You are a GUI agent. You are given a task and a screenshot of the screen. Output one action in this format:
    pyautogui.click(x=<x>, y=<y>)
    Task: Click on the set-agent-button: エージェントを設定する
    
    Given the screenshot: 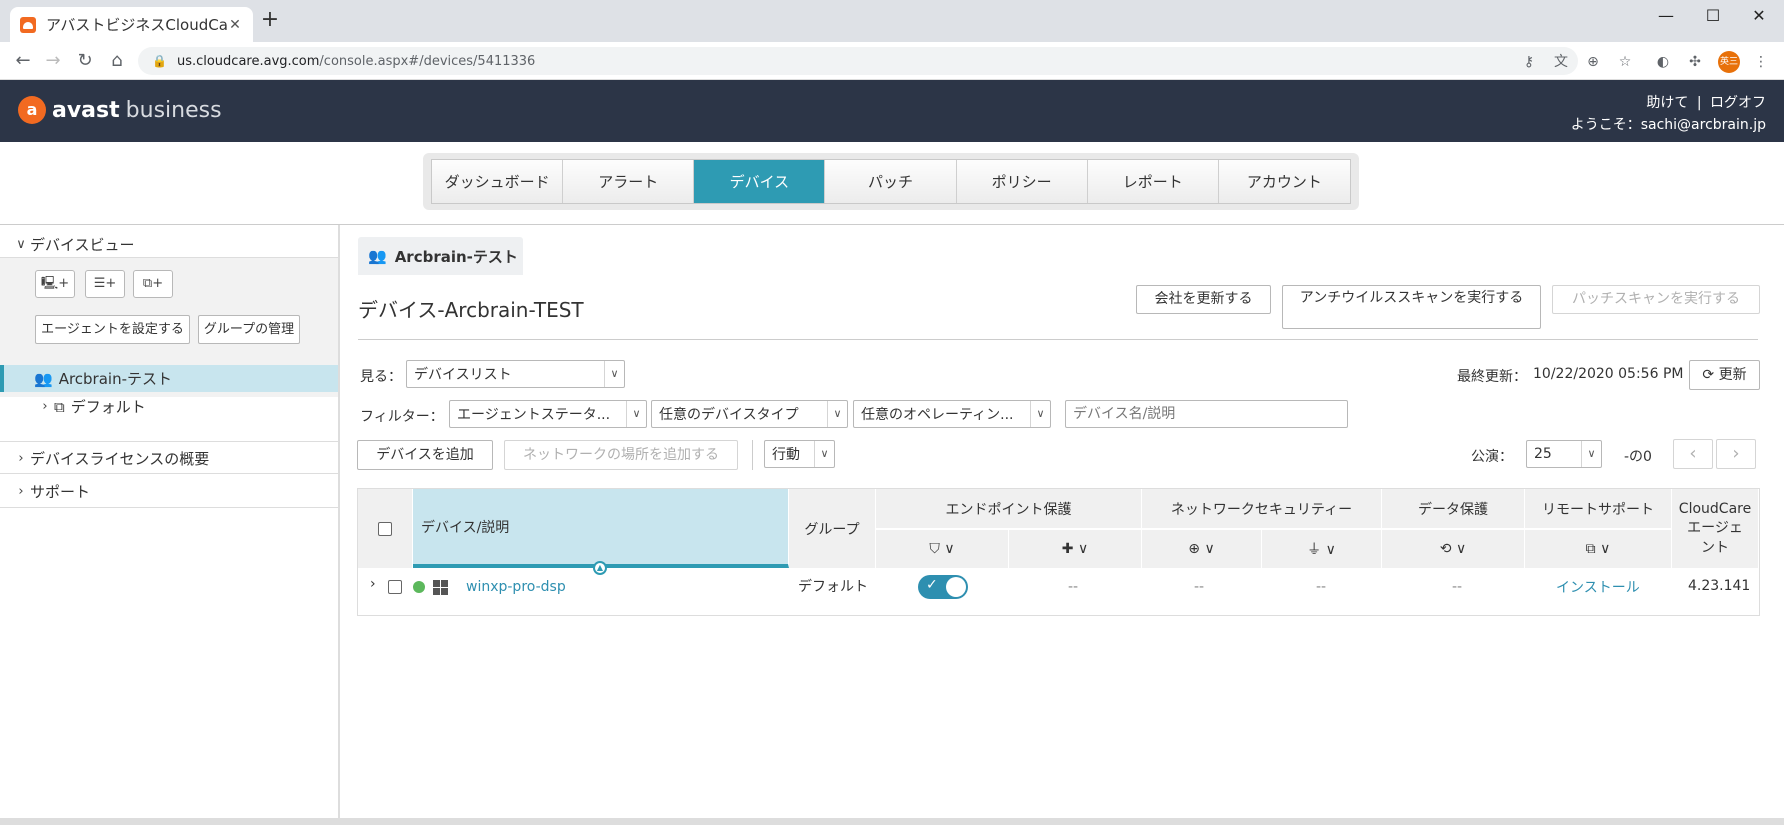 What is the action you would take?
    pyautogui.click(x=112, y=329)
    